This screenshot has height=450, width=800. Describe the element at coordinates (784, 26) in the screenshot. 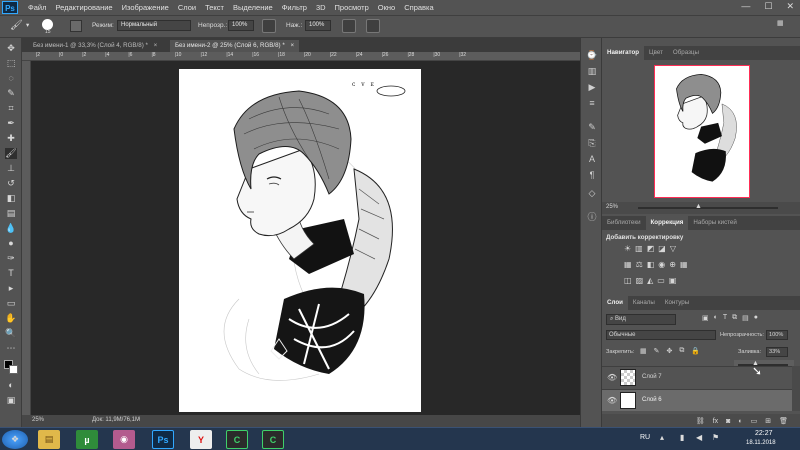

I see `workspace-icon: ▦` at that location.